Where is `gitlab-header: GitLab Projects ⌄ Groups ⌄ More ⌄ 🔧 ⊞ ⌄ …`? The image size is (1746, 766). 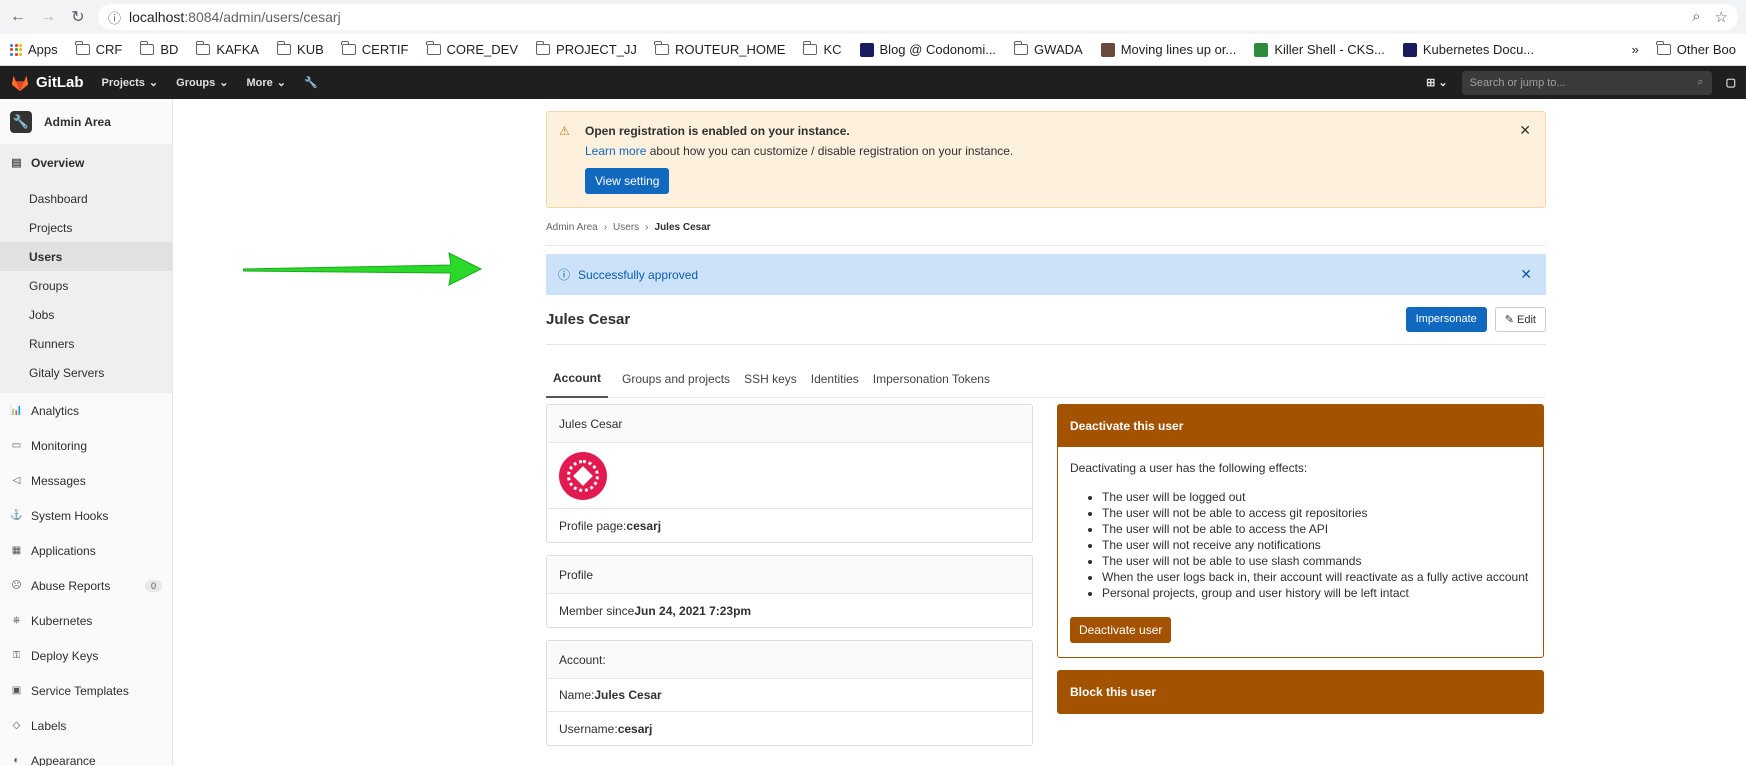
gitlab-header: GitLab Projects ⌄ Groups ⌄ More ⌄ 🔧 ⊞ ⌄ … is located at coordinates (873, 82).